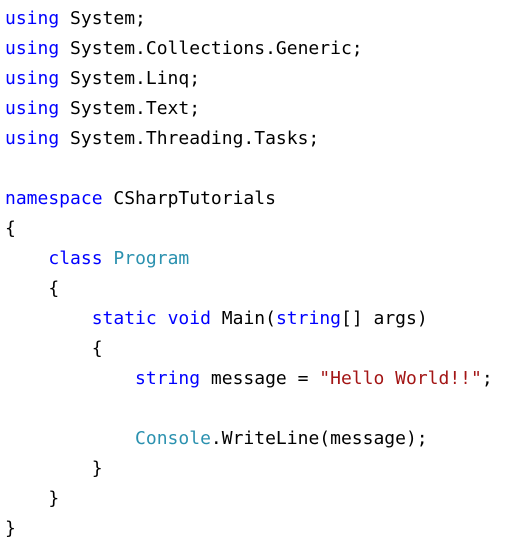  What do you see at coordinates (151, 258) in the screenshot?
I see `code-token-type: Program` at bounding box center [151, 258].